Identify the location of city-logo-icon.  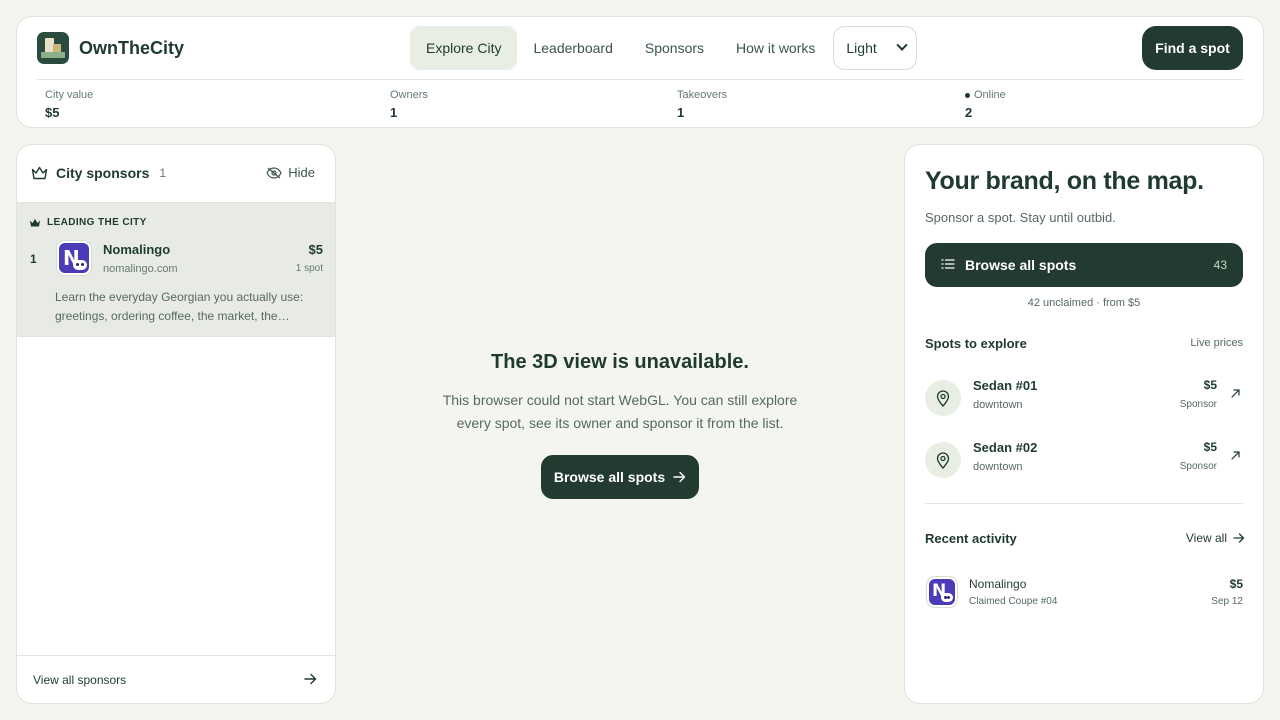
(53, 48).